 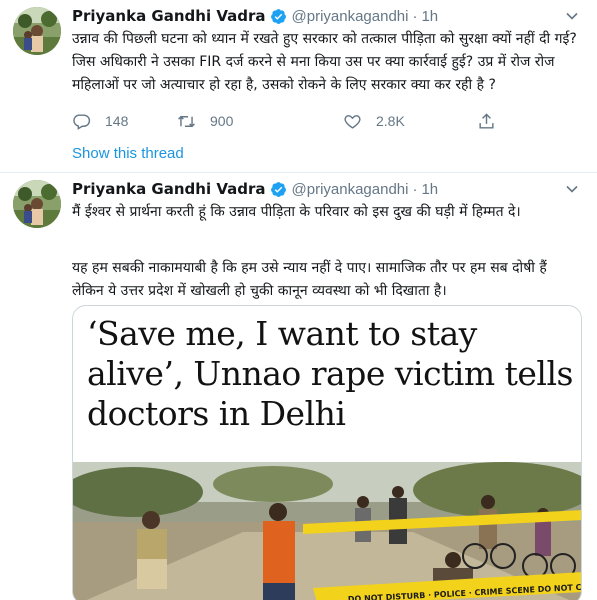 I want to click on retweet-icon, so click(x=186, y=121).